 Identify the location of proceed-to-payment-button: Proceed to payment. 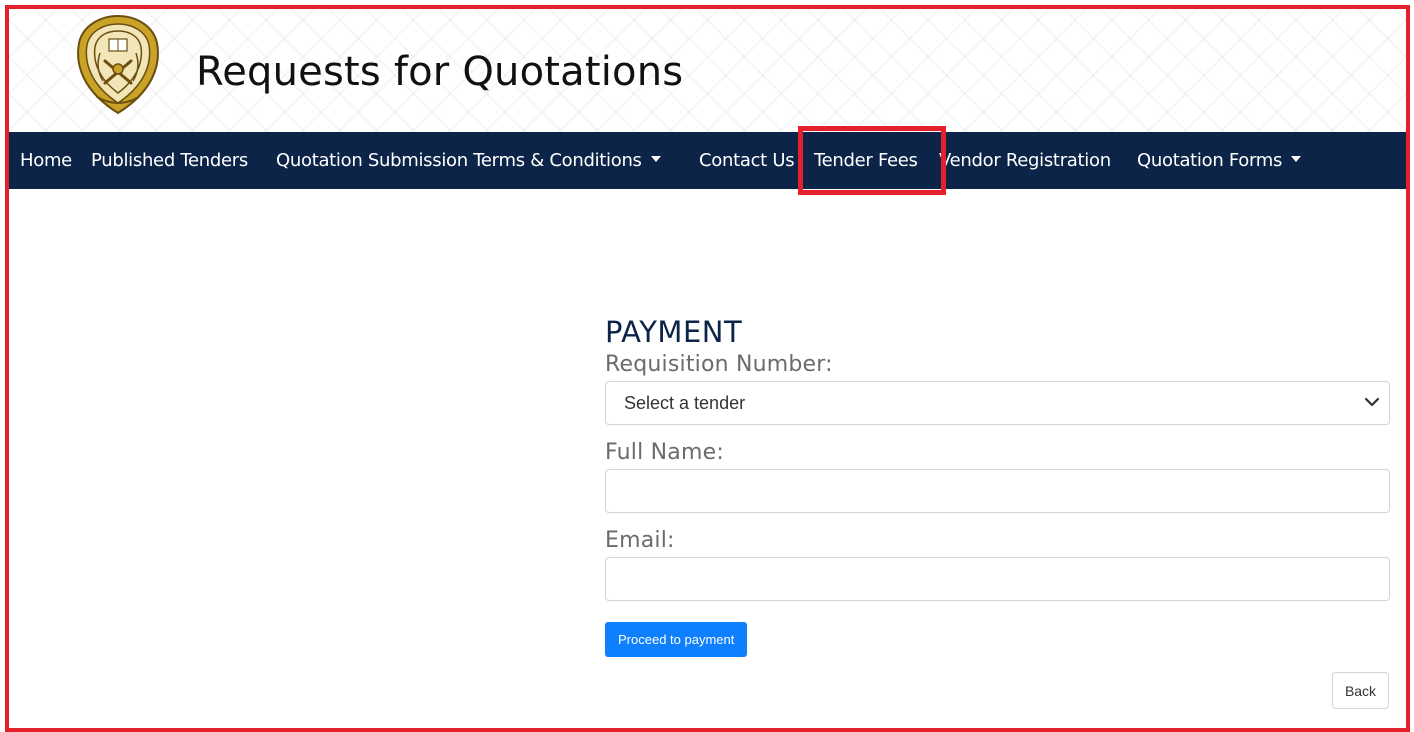
(676, 639).